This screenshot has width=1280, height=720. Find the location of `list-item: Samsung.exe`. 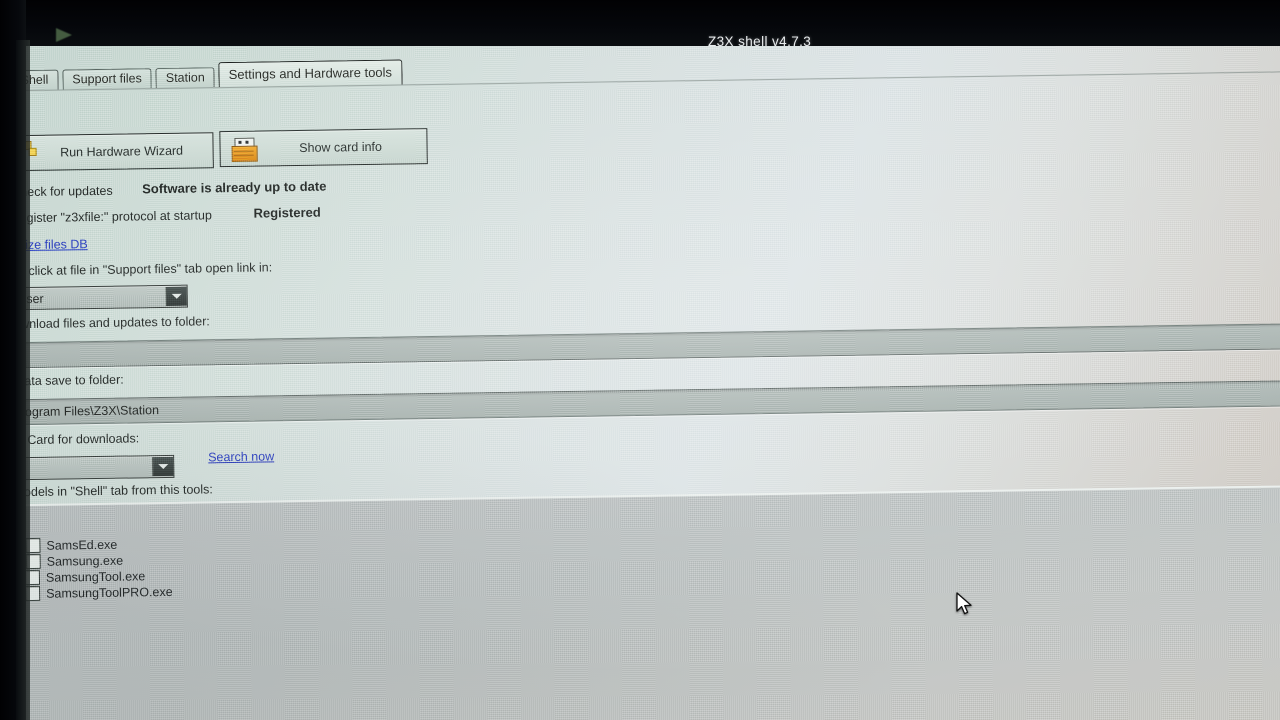

list-item: Samsung.exe is located at coordinates (74, 561).